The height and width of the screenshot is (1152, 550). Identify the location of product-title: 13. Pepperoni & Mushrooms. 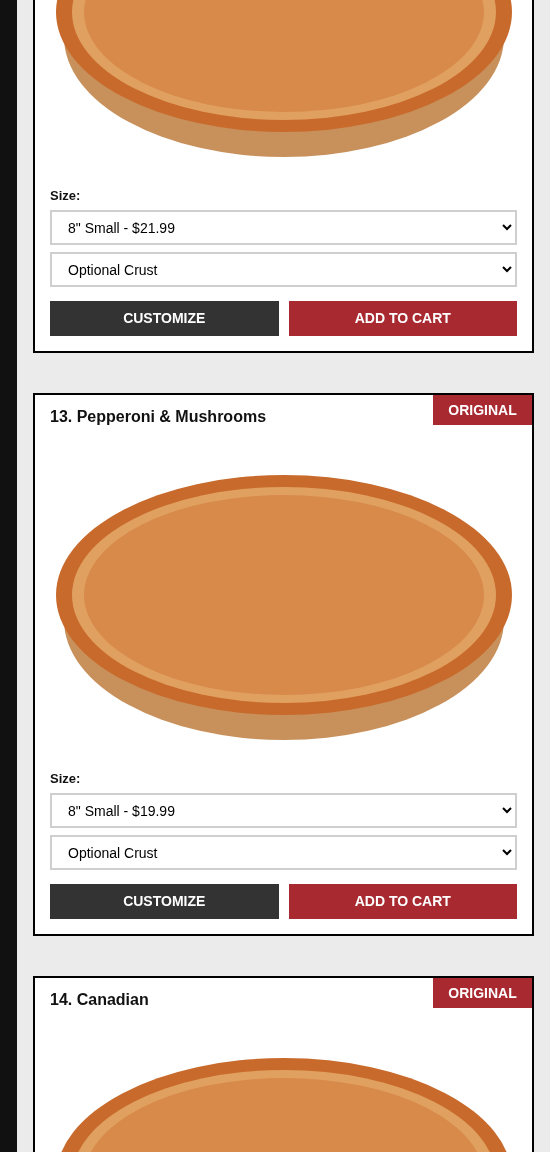
(158, 417).